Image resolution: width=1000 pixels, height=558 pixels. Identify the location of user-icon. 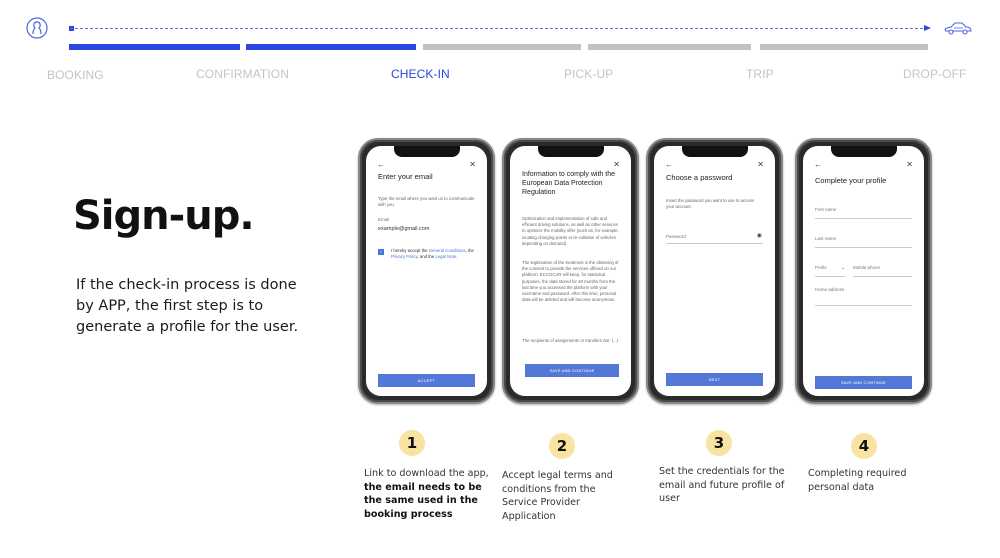
(37, 28).